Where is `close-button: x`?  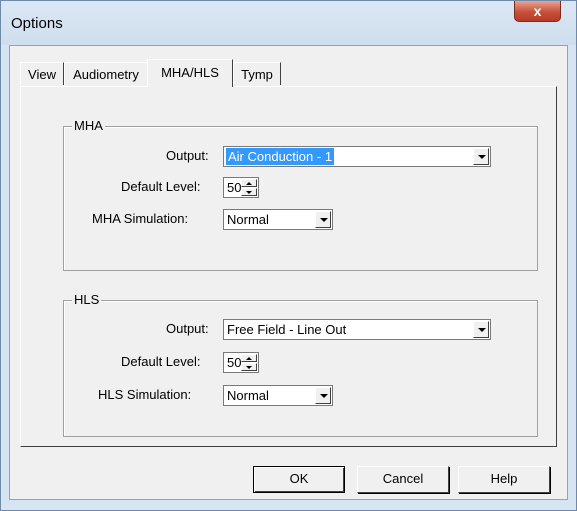
close-button: x is located at coordinates (537, 11).